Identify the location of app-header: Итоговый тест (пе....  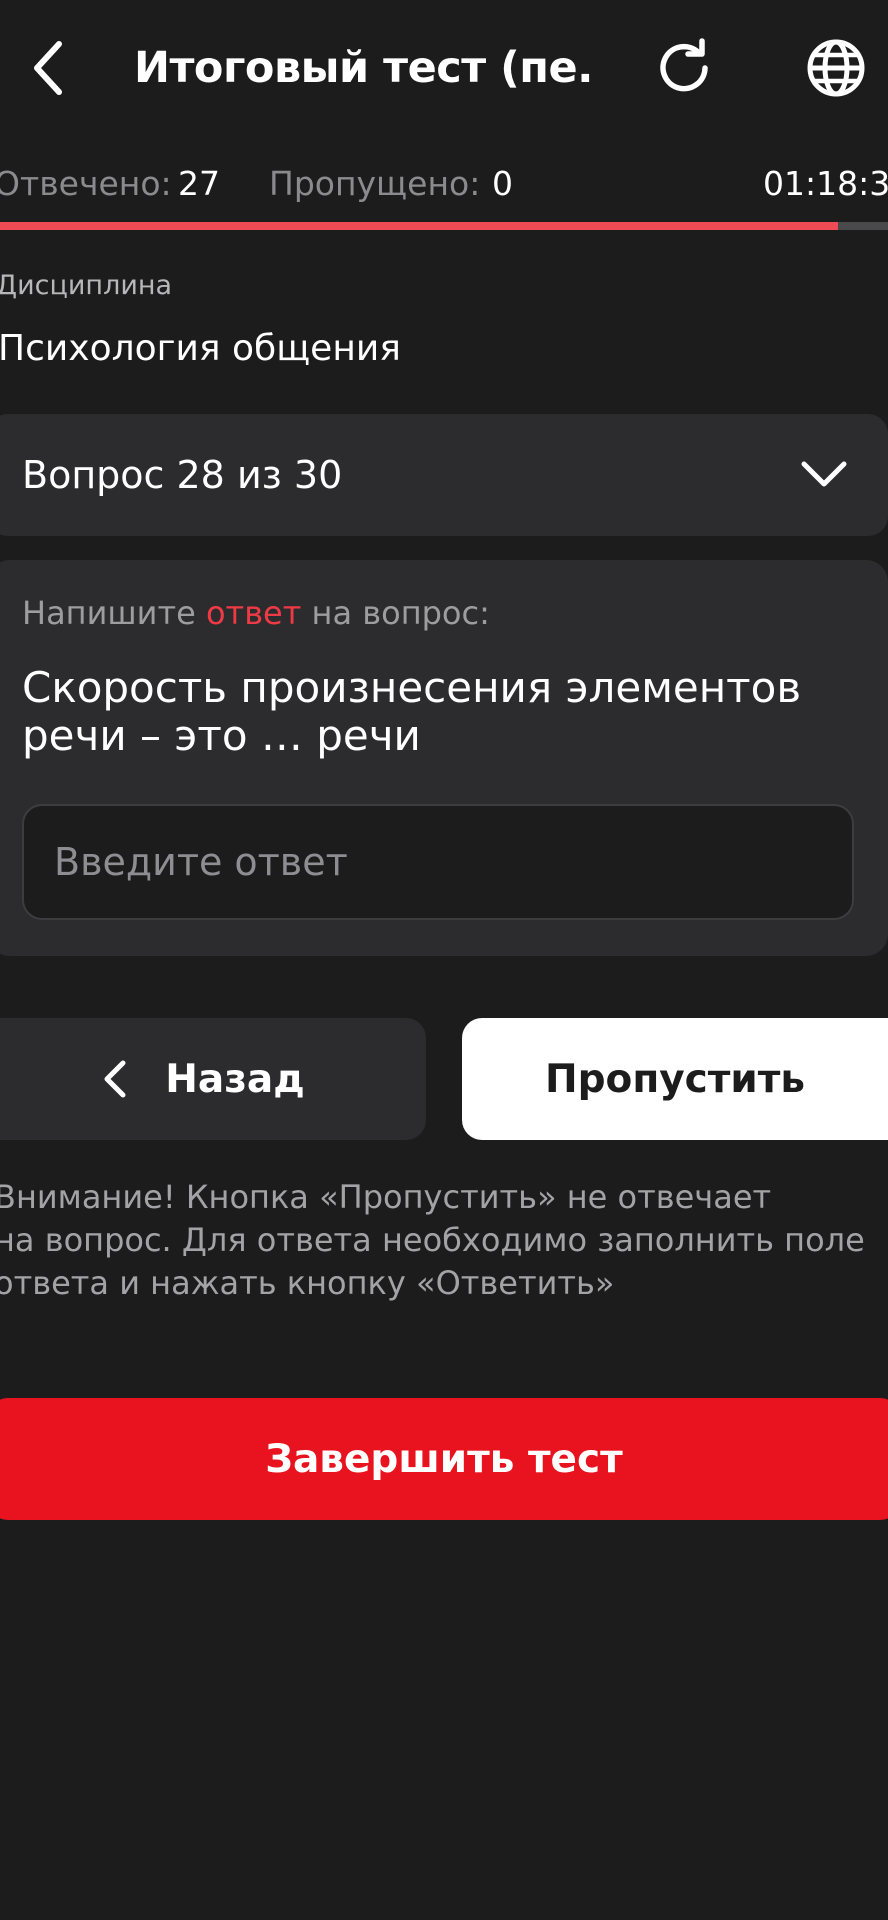
(444, 70).